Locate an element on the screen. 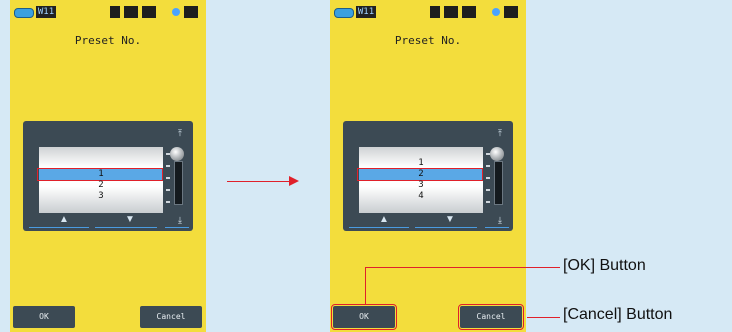 This screenshot has width=732, height=332. transition-arrow-line is located at coordinates (260, 181).